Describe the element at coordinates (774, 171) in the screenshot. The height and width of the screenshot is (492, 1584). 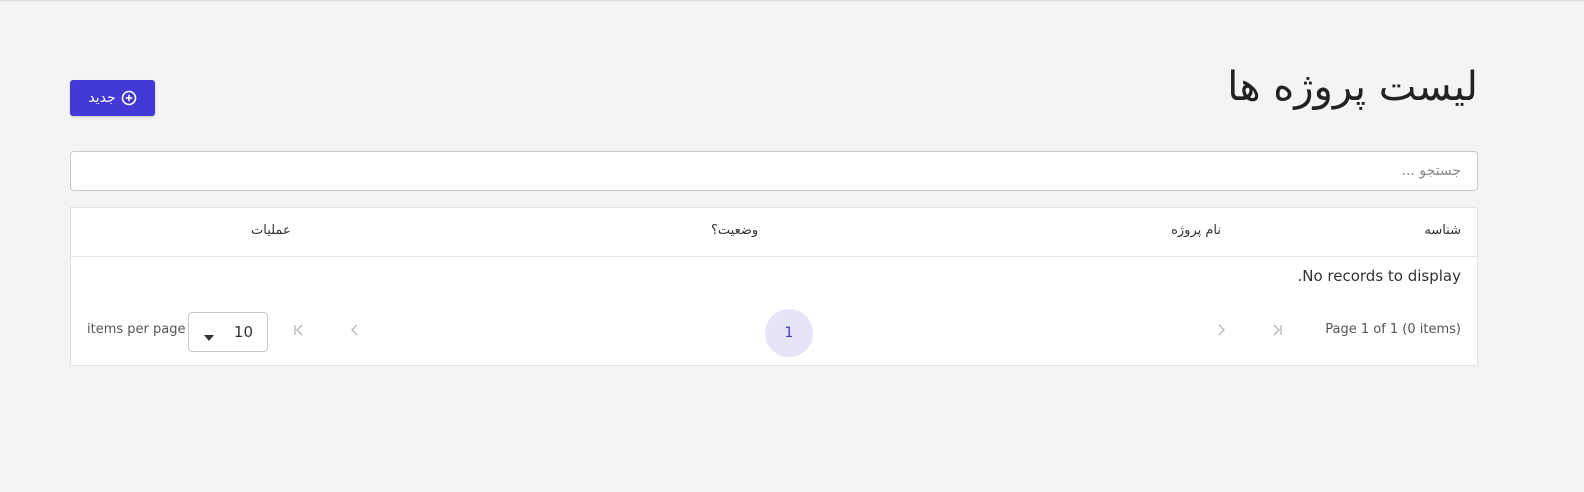
I see `search-input` at that location.